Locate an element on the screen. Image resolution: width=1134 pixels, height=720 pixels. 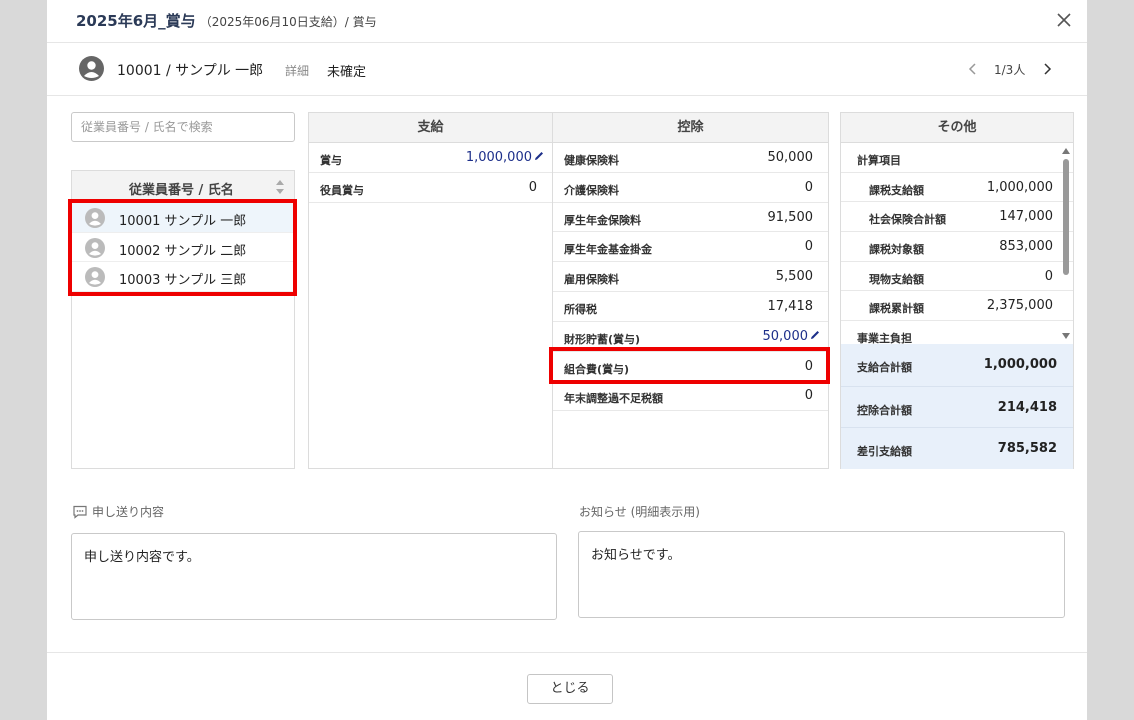
deduction-row: 組合費(賞与) 0 is located at coordinates (690, 367).